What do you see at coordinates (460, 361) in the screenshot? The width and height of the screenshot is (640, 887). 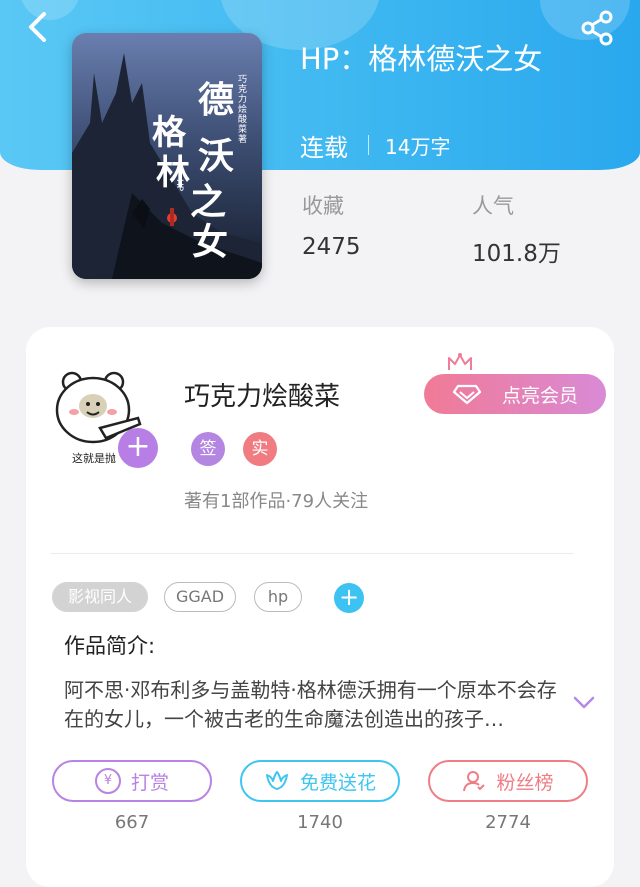 I see `crown-icon` at bounding box center [460, 361].